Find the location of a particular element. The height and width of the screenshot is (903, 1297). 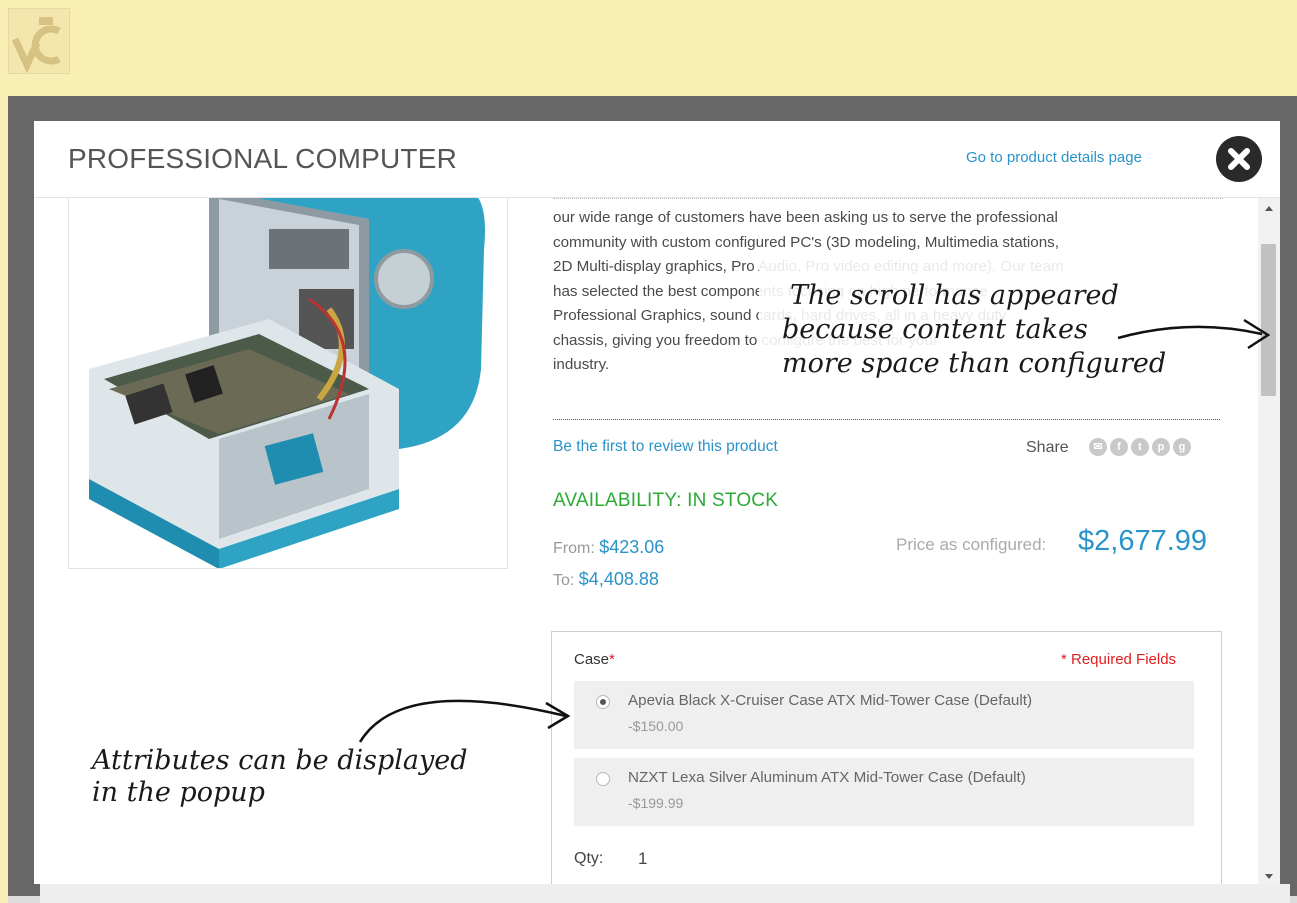

scroll-down-arrow-icon is located at coordinates (1269, 876).